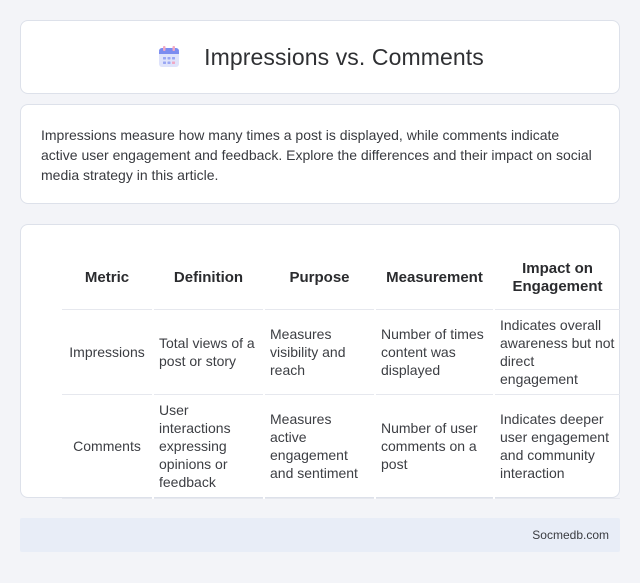  I want to click on calendar-icon, so click(169, 56).